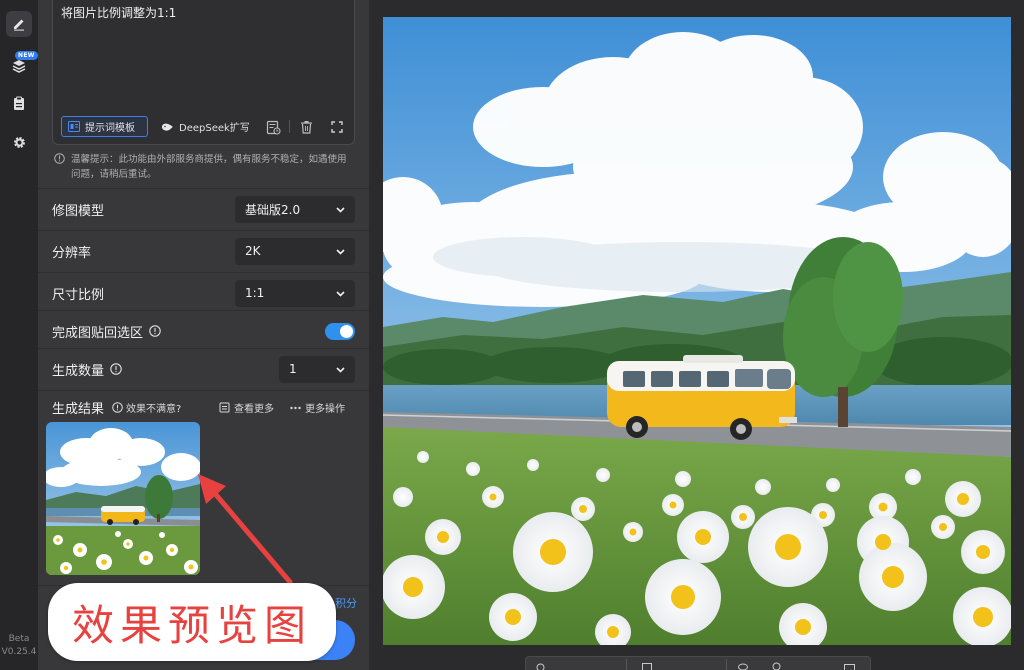 The width and height of the screenshot is (1024, 670). I want to click on left-rail: NEW Beta V0.25.4, so click(19, 335).